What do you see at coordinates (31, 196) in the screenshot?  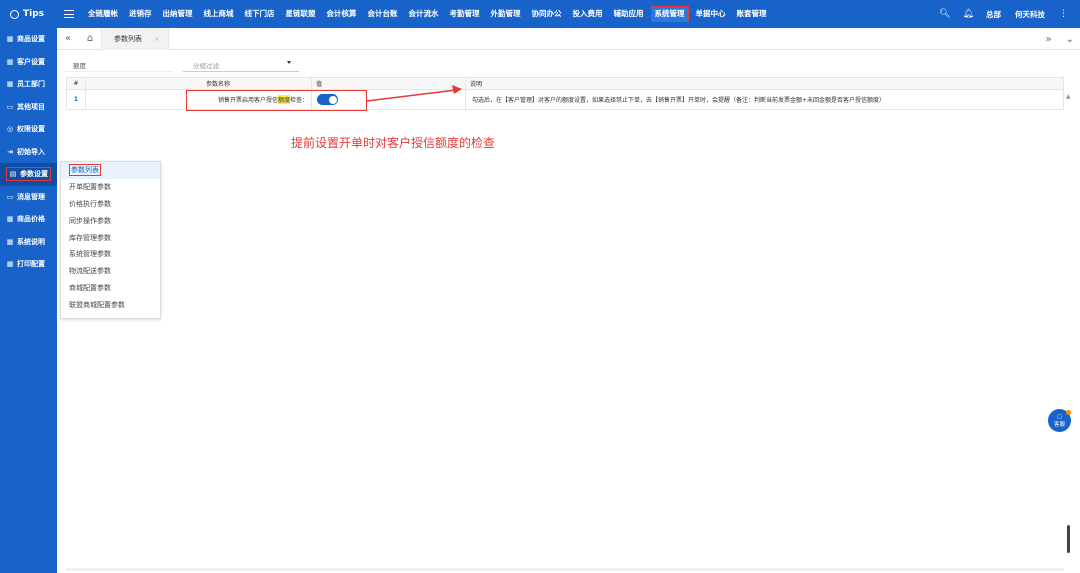 I see `sidebar-item-label: 消息管理` at bounding box center [31, 196].